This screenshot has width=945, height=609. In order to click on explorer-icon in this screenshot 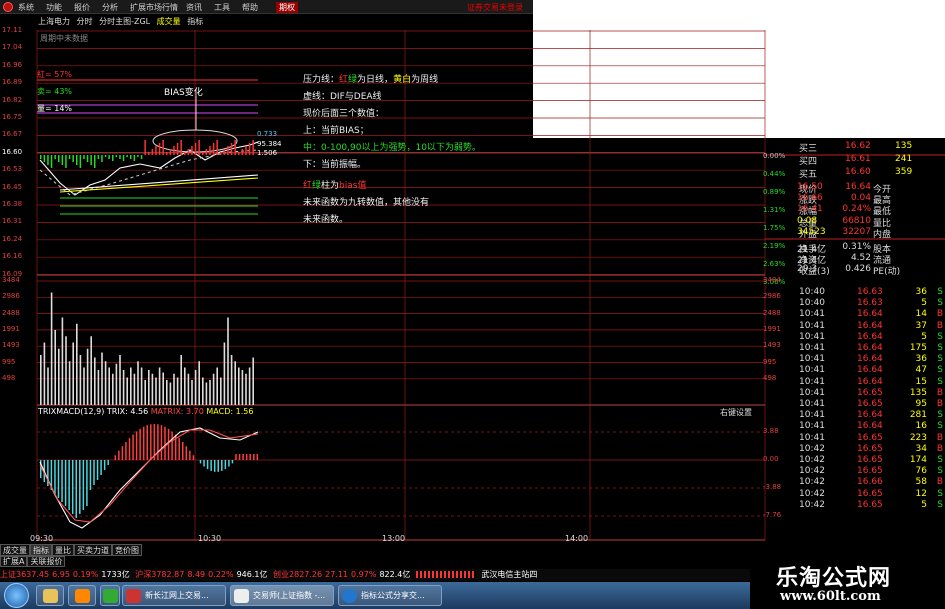, I will do `click(50, 595)`.